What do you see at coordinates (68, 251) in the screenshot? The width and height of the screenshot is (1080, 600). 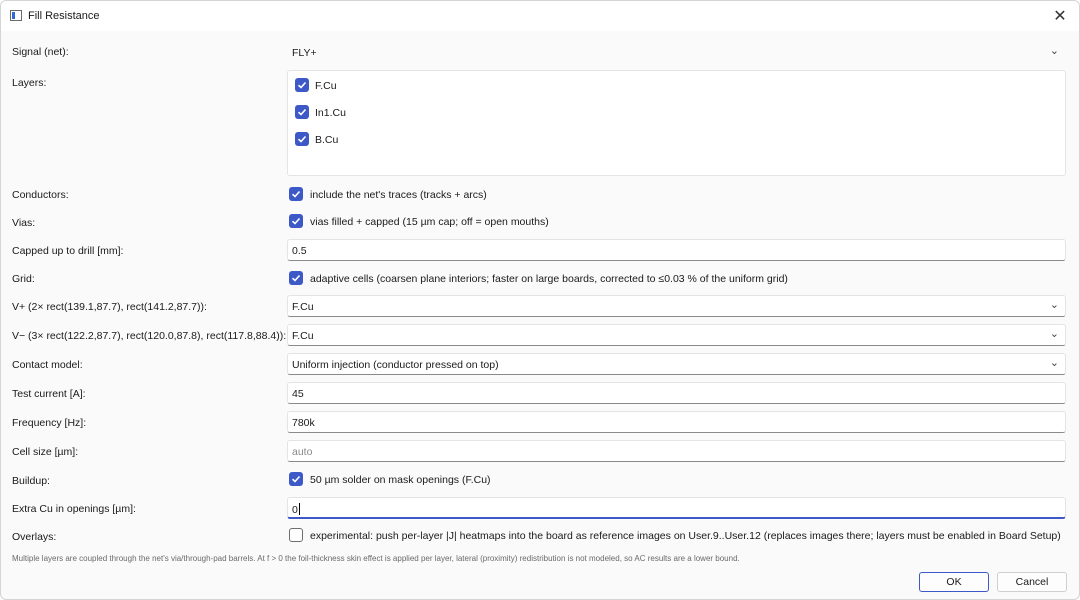 I see `capped-label: Capped up to drill [mm]:` at bounding box center [68, 251].